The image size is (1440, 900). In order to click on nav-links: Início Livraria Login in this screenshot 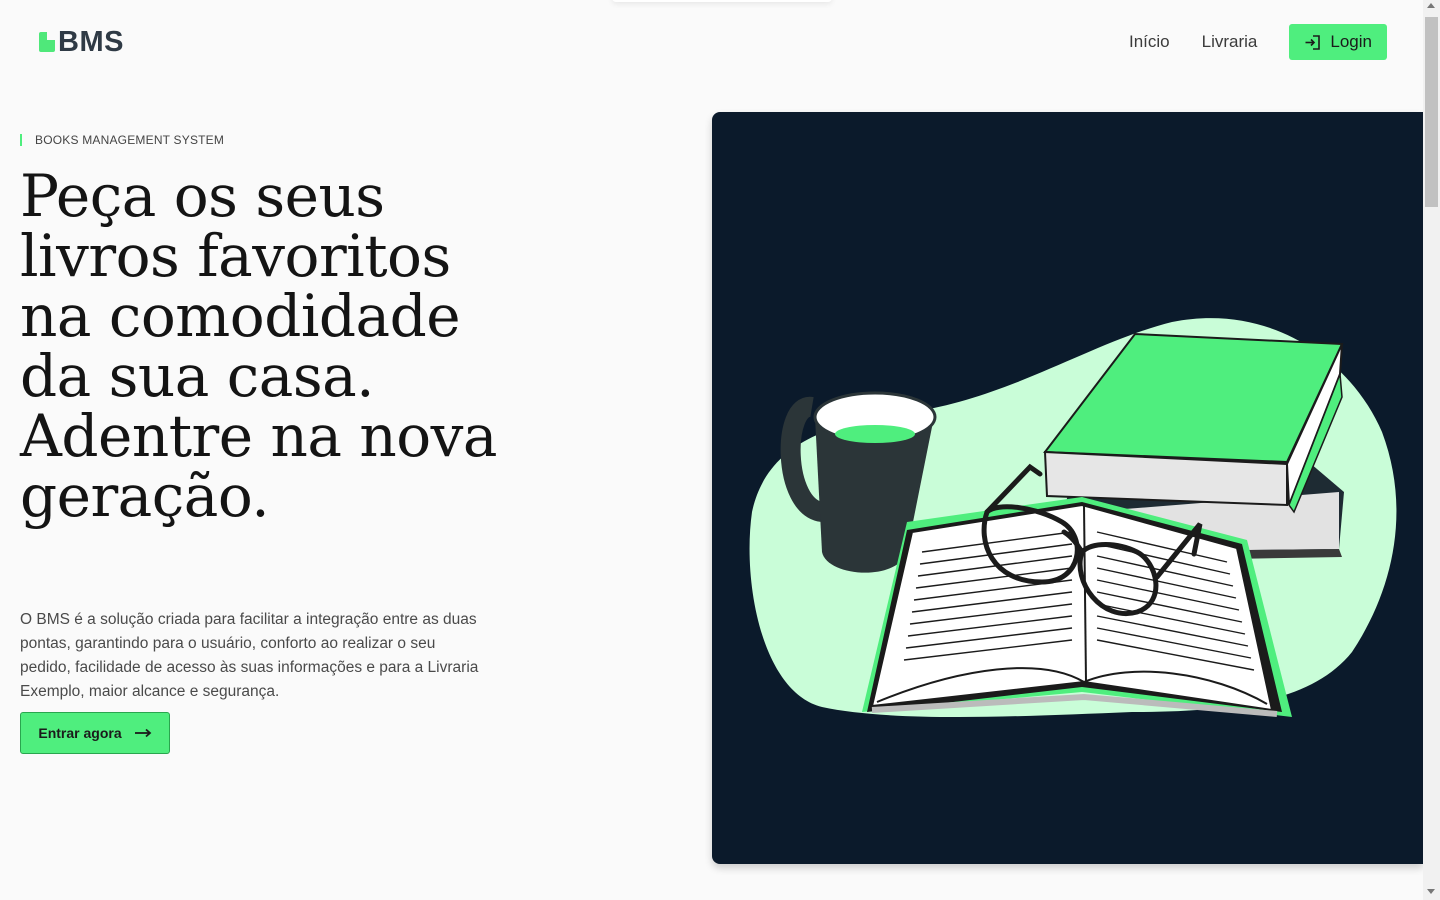, I will do `click(1258, 42)`.